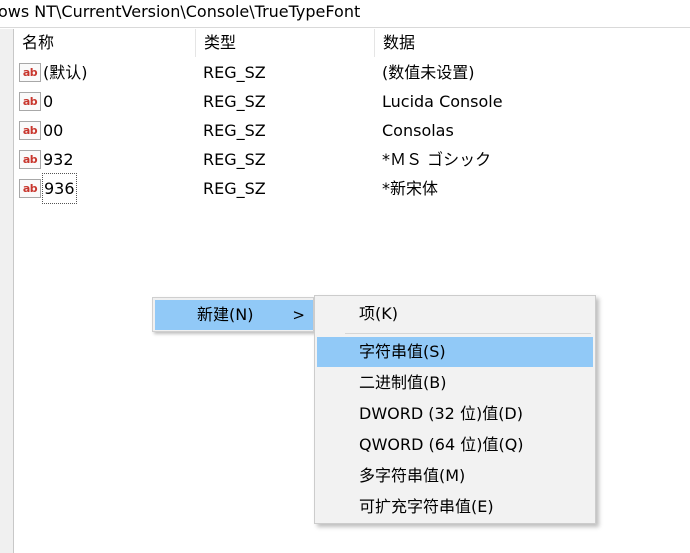 This screenshot has height=553, width=690. Describe the element at coordinates (412, 475) in the screenshot. I see `submenu-item-label: 多字符串值(M)` at that location.